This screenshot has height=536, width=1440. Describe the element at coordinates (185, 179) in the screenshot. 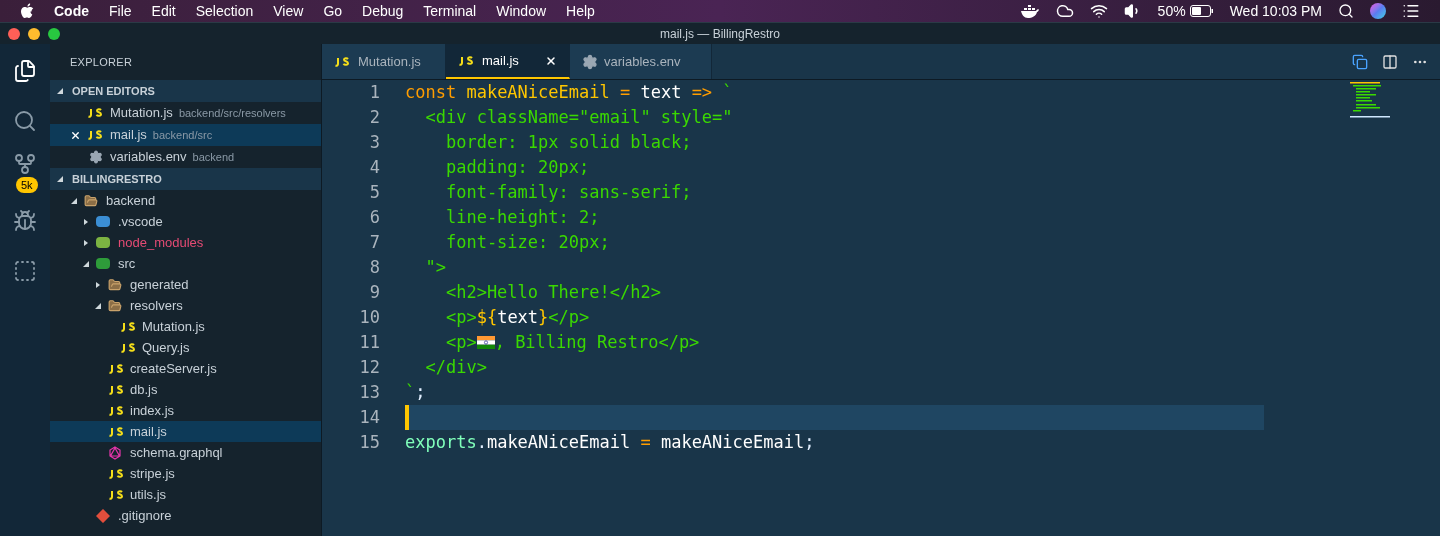

I see `section-header: BILLINGRESTRO` at that location.